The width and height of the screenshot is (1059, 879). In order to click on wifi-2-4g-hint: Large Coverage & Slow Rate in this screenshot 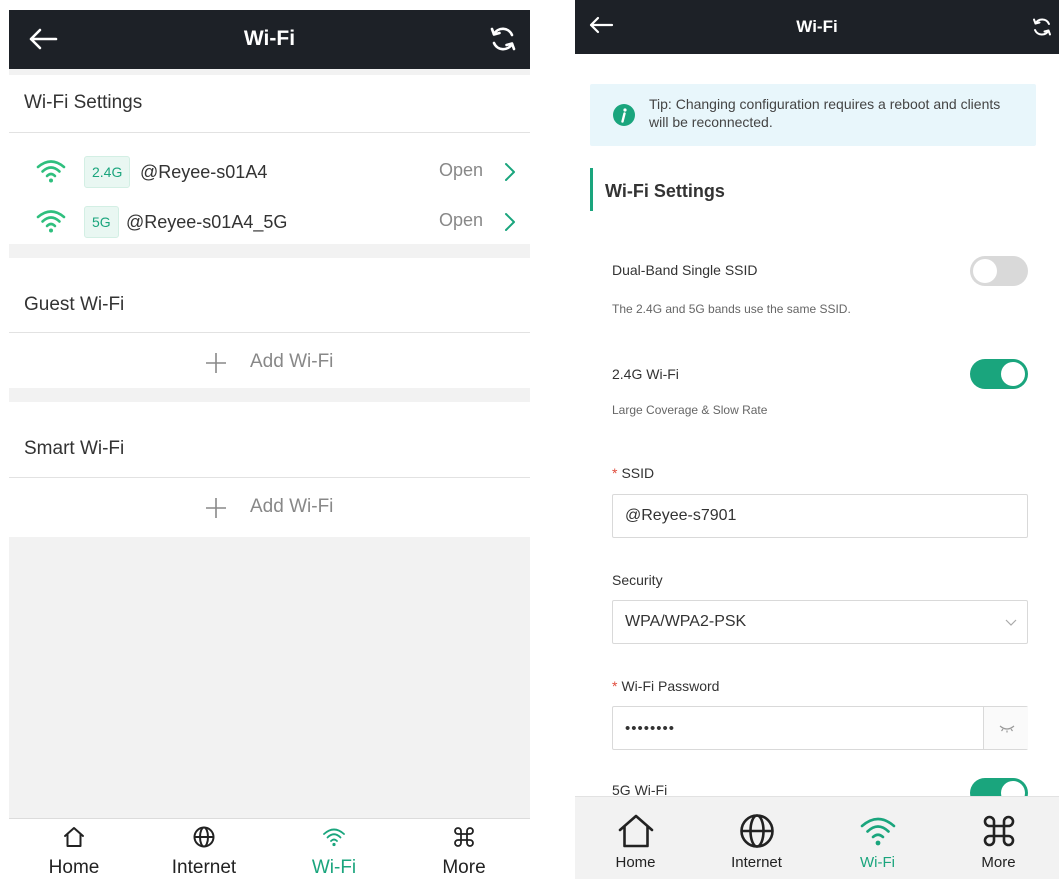, I will do `click(690, 410)`.